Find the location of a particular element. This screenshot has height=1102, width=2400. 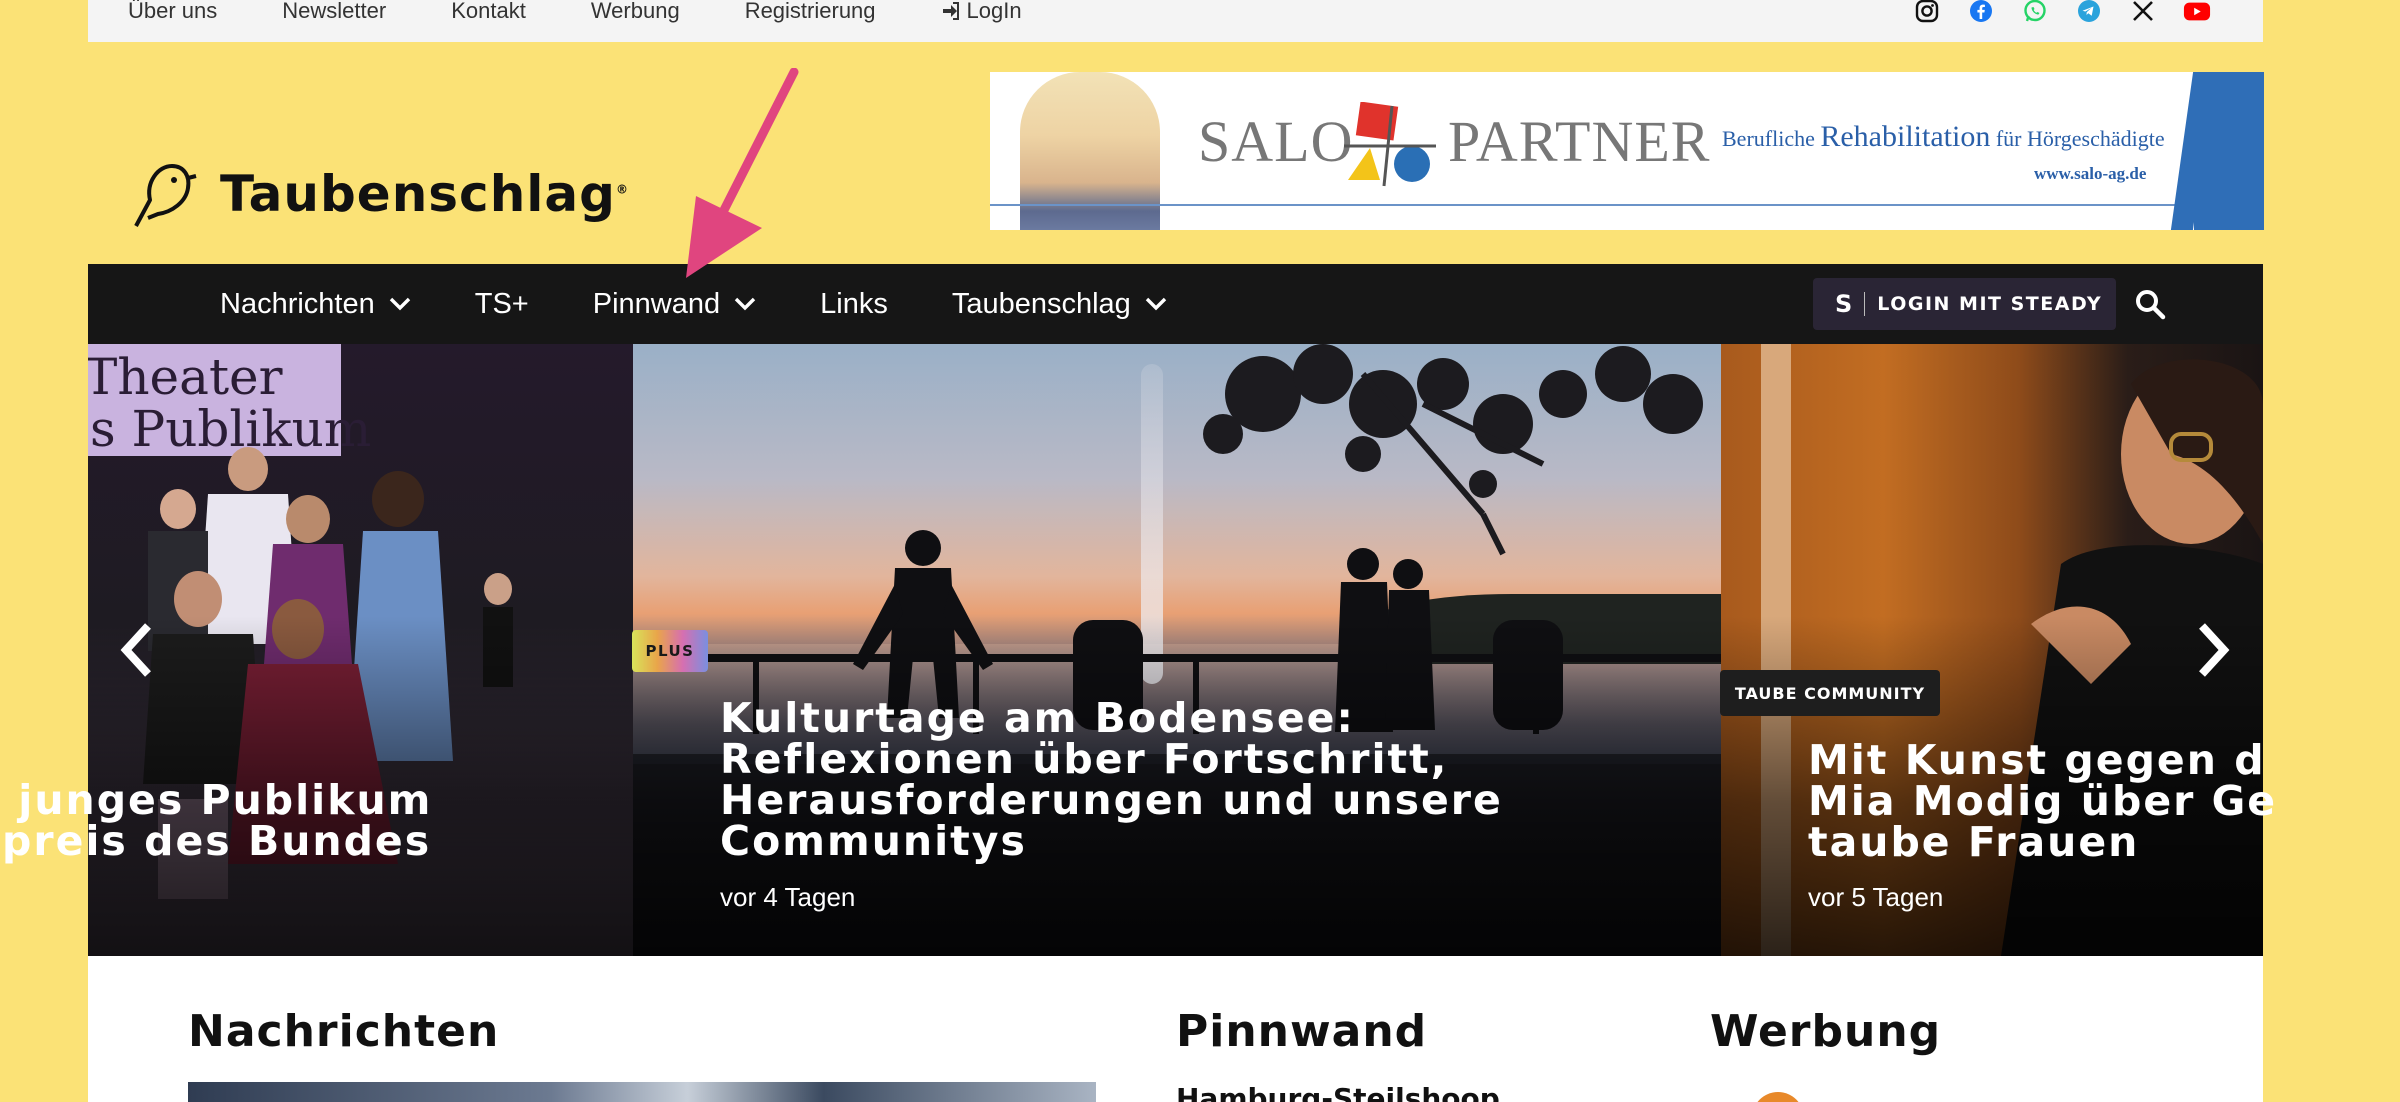

news-thumbnail is located at coordinates (642, 1092).